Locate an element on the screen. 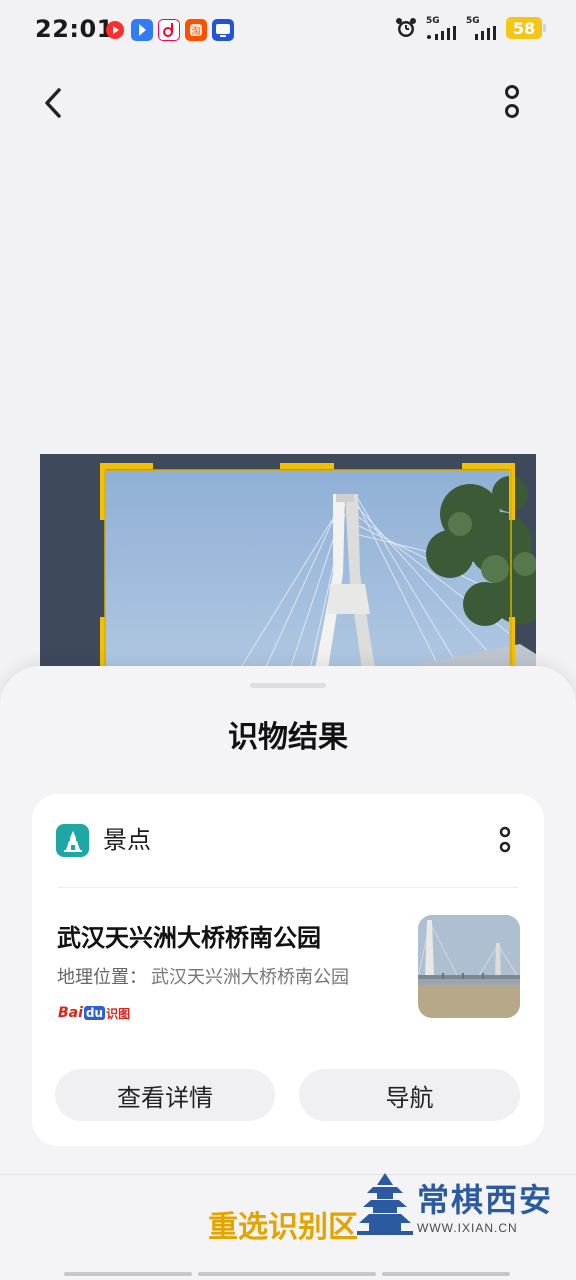 The width and height of the screenshot is (576, 1280). svg-text: 淘 is located at coordinates (195, 31).